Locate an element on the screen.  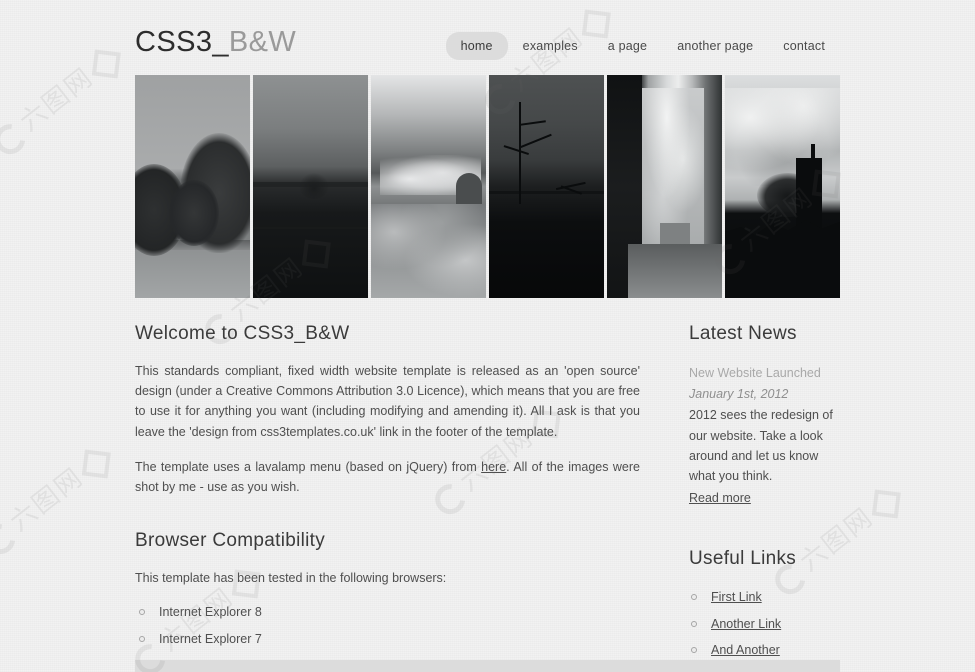
gallery-image-castle-tower-skyline is located at coordinates (782, 186).